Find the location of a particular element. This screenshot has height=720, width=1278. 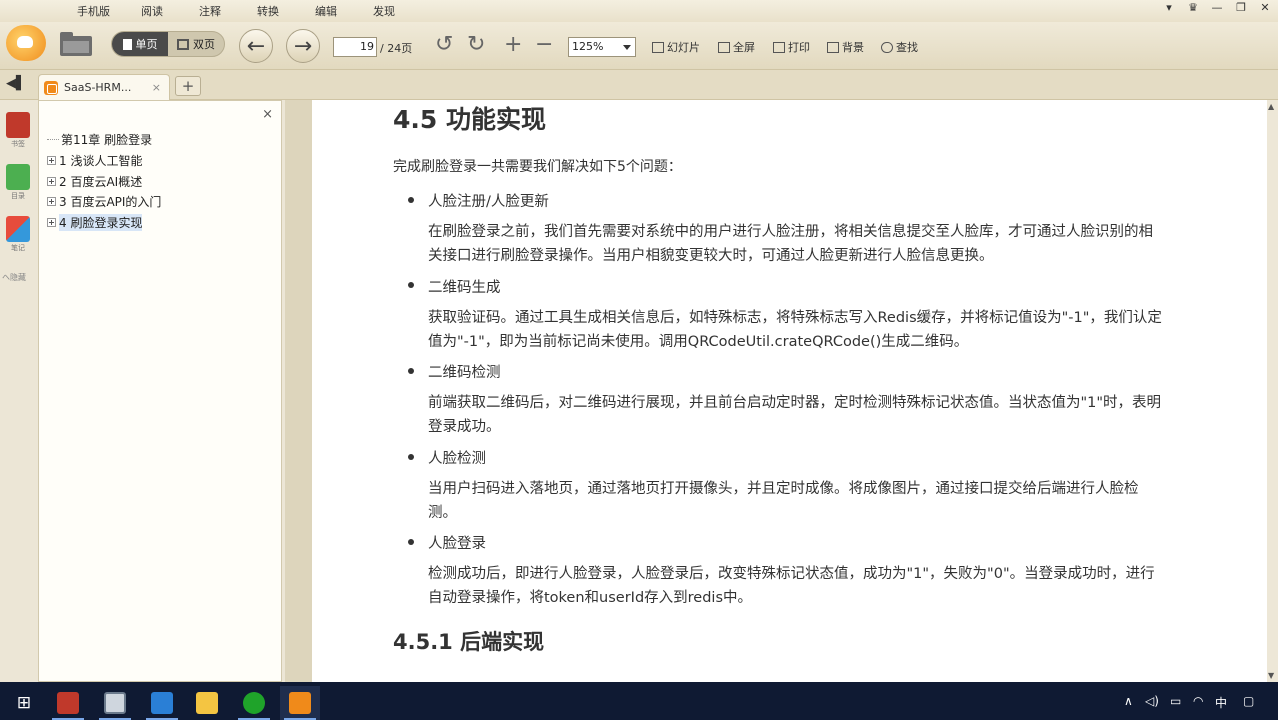

menu-bar: 手机版 阅读 注释 转换 编辑 发现 ▾ ♛ — ❐ ✕ is located at coordinates (639, 11).